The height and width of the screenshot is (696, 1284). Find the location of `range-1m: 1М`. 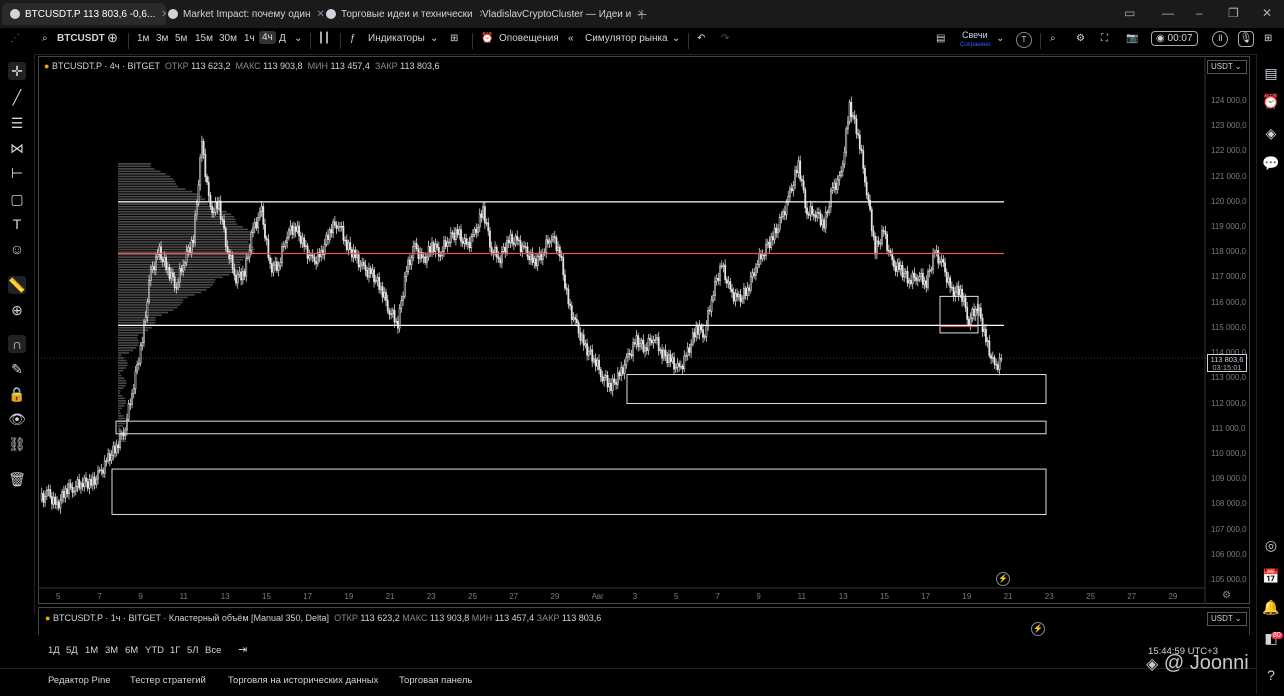

range-1m: 1М is located at coordinates (91, 650).